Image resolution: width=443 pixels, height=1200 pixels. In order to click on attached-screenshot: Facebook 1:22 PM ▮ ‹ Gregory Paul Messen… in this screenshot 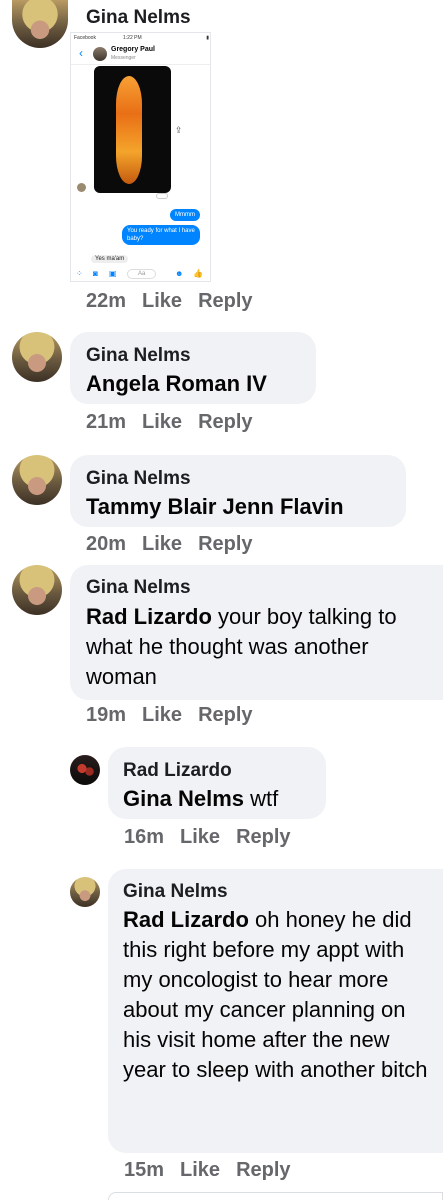, I will do `click(140, 157)`.